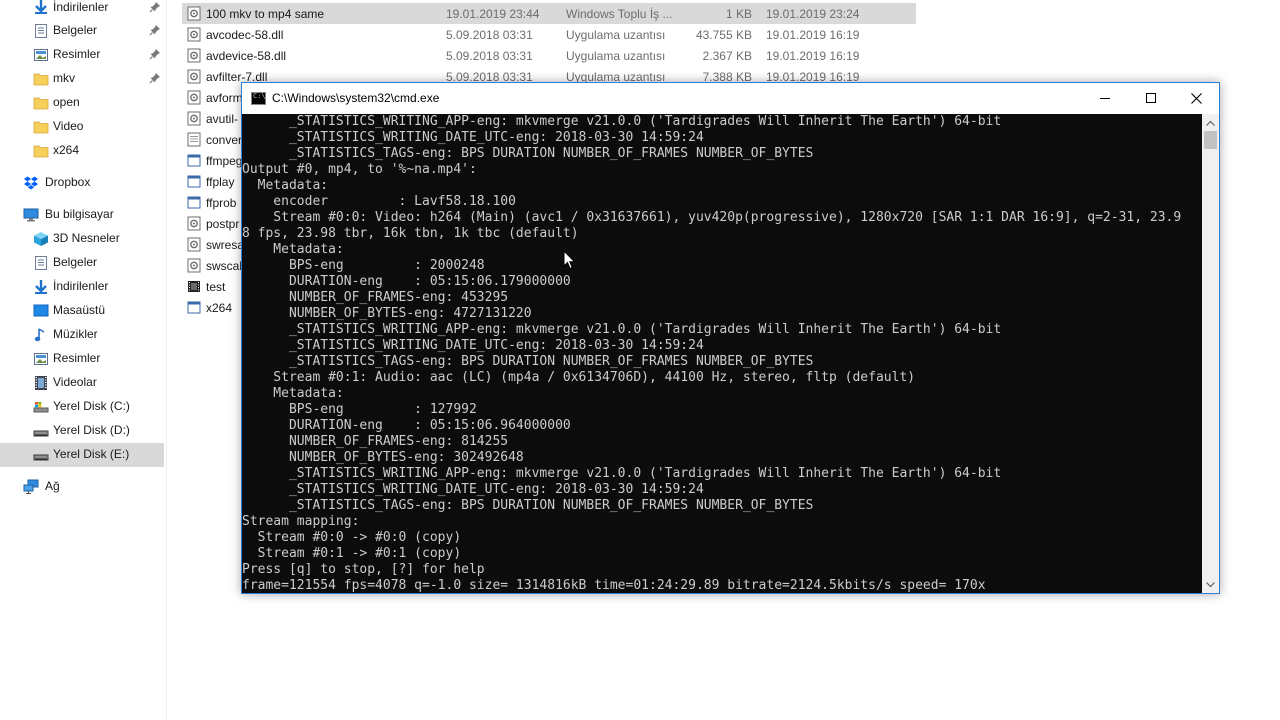 This screenshot has width=1280, height=720. What do you see at coordinates (31, 487) in the screenshot?
I see `network-icon` at bounding box center [31, 487].